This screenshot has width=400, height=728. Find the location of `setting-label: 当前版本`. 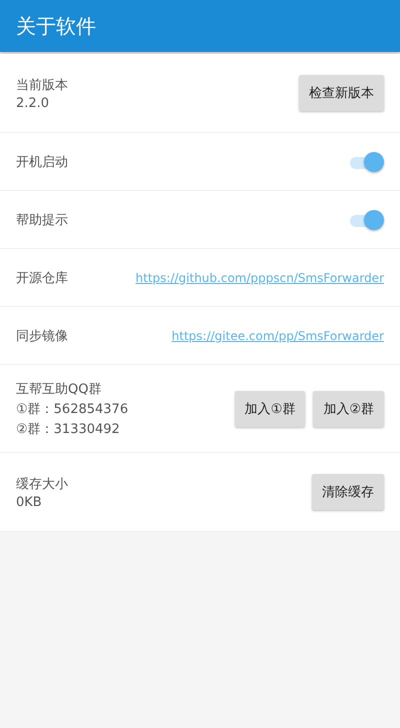

setting-label: 当前版本 is located at coordinates (42, 85).